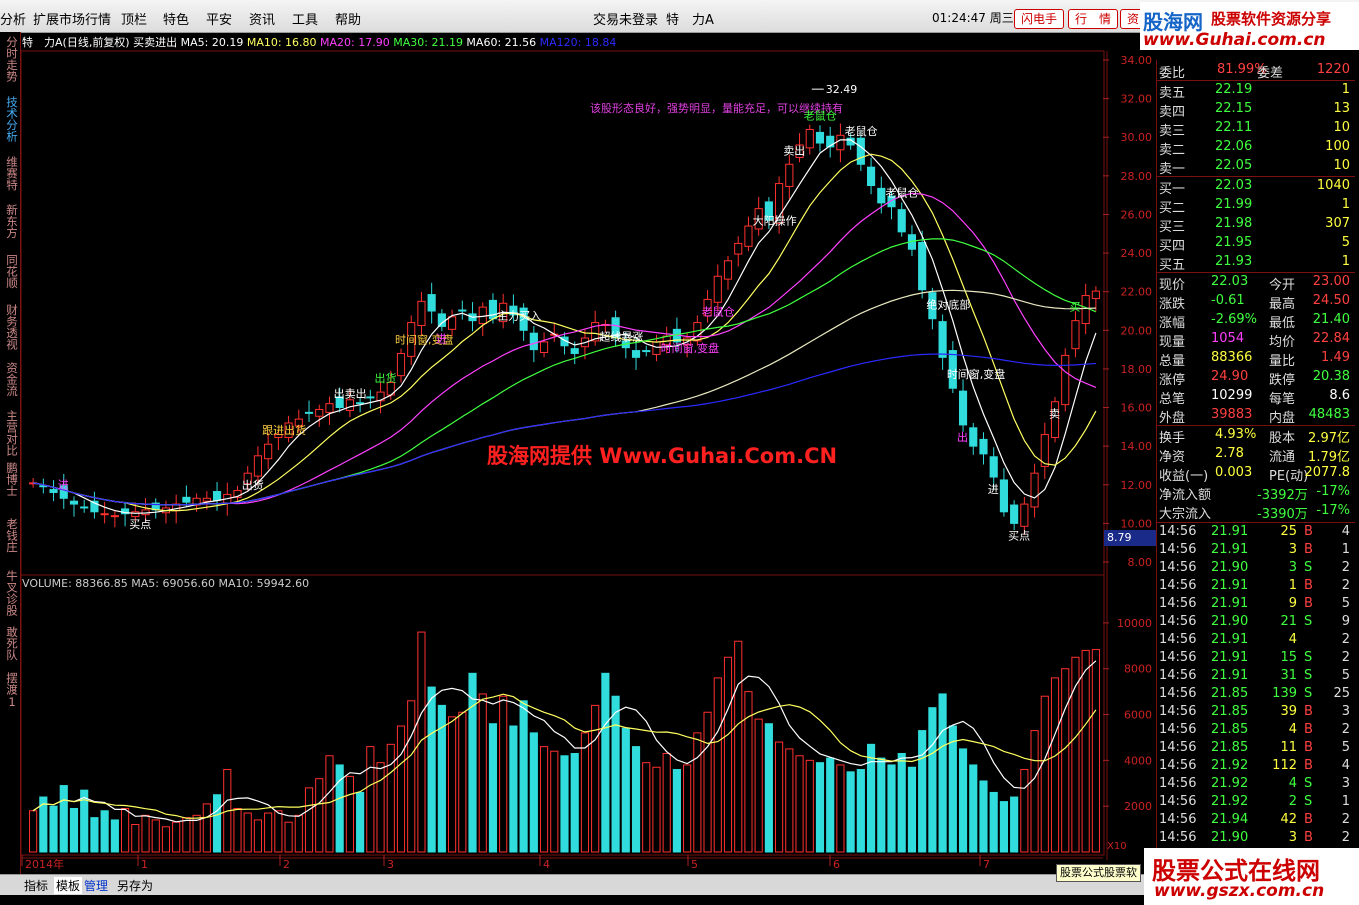 The image size is (1359, 905). I want to click on tick-volume: 3, so click(1292, 567).